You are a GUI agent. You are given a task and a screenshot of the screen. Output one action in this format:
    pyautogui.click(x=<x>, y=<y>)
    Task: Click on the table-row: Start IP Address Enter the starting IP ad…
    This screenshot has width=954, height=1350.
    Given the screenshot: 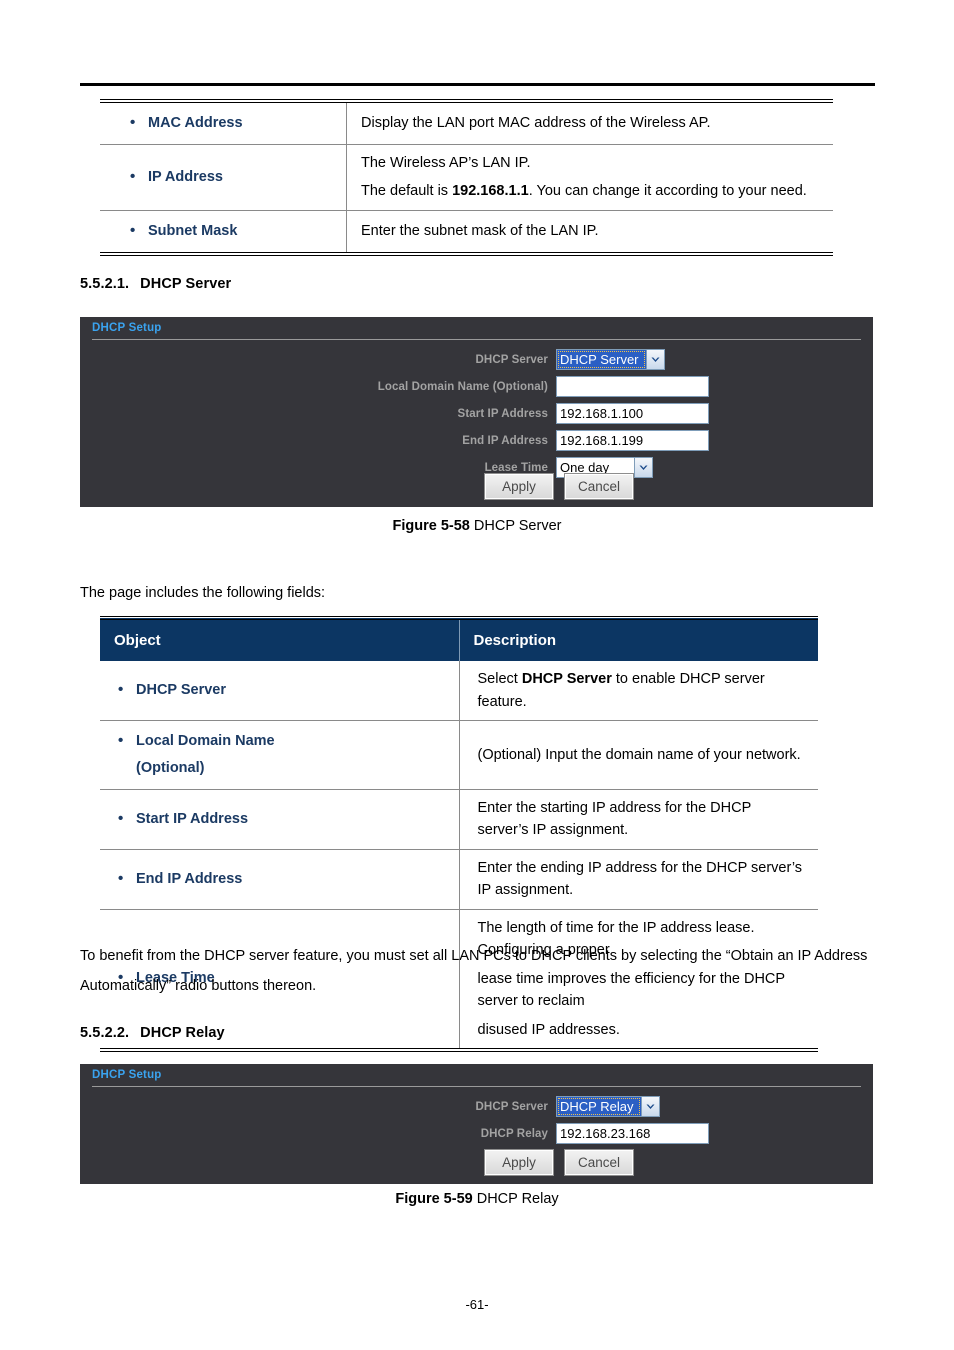 What is the action you would take?
    pyautogui.click(x=459, y=819)
    